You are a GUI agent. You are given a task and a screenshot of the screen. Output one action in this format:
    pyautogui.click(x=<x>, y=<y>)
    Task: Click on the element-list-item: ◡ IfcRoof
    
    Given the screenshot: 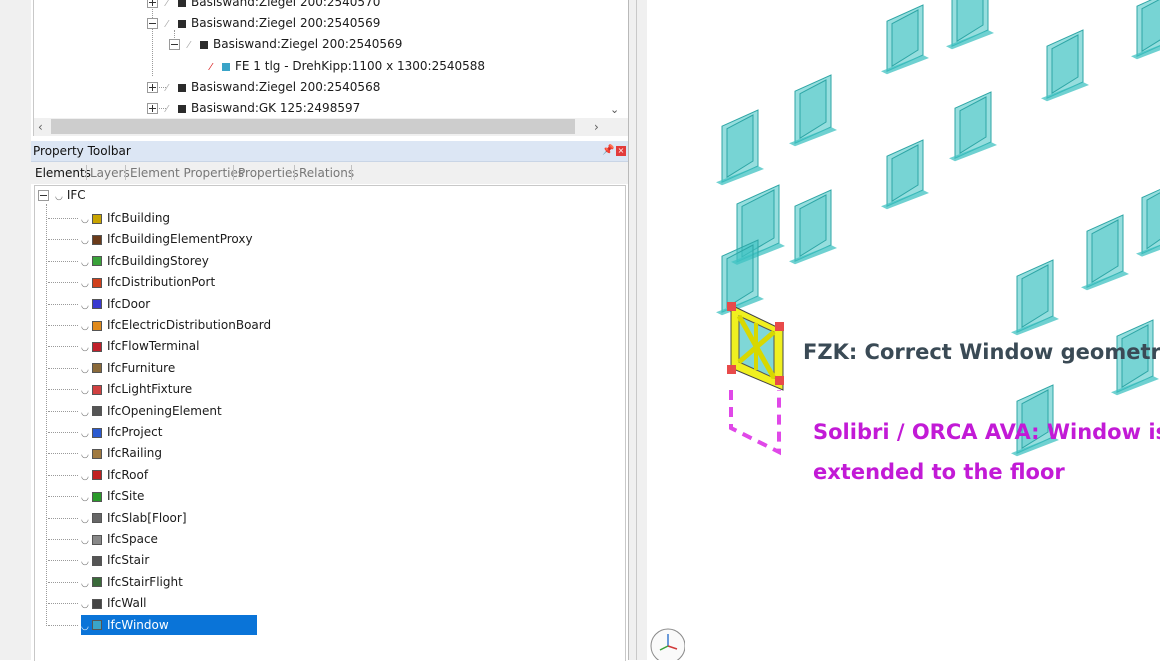 What is the action you would take?
    pyautogui.click(x=114, y=475)
    